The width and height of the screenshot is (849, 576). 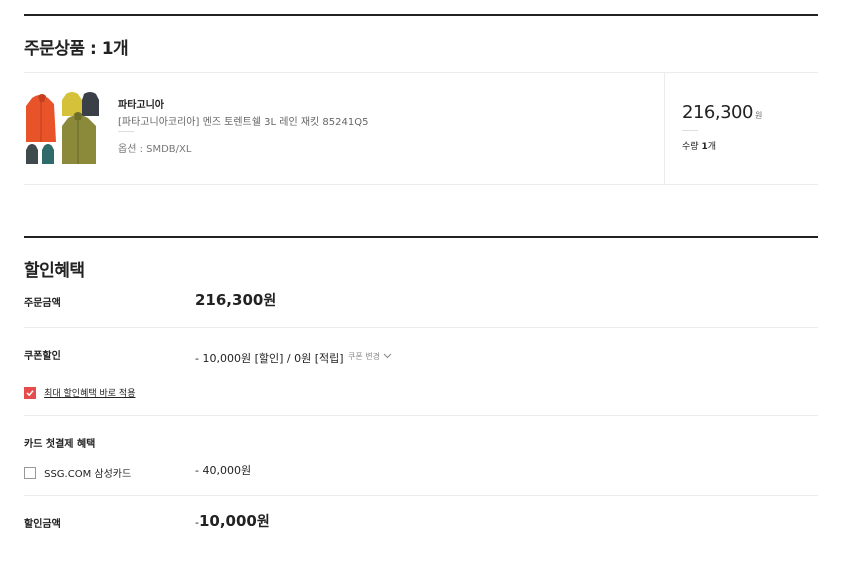 What do you see at coordinates (42, 356) in the screenshot?
I see `coupon-label: 쿠폰할인` at bounding box center [42, 356].